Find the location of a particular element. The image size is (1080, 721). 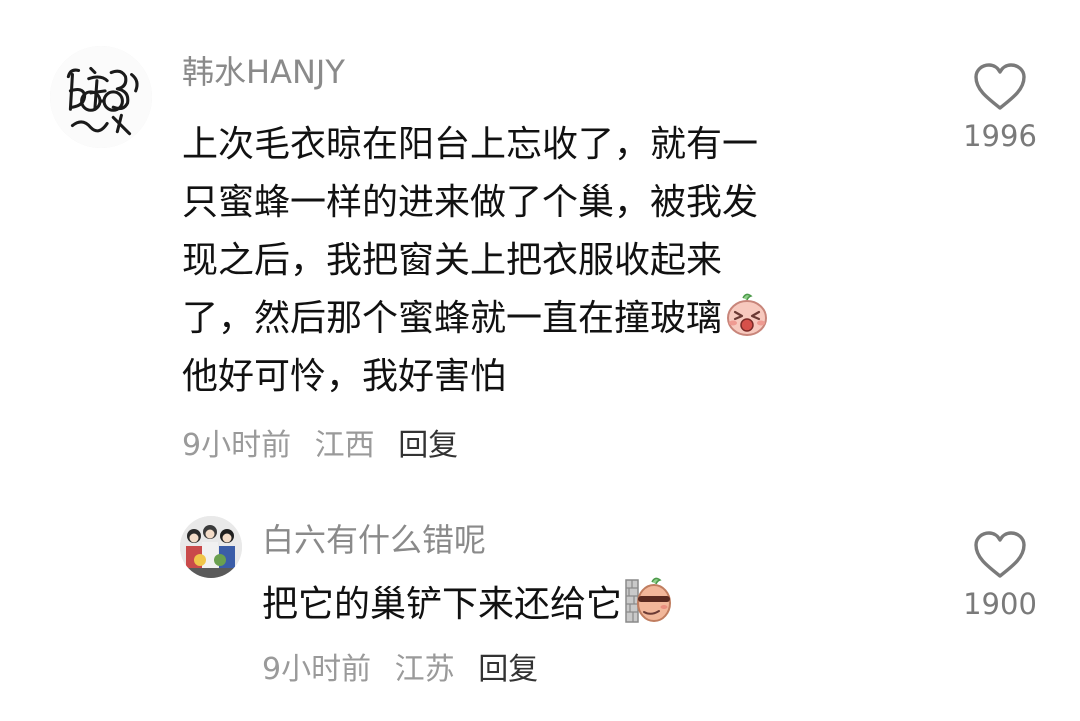

comment-text-line: 了，然后那个蜜蜂就一直在撞玻璃 is located at coordinates (476, 319).